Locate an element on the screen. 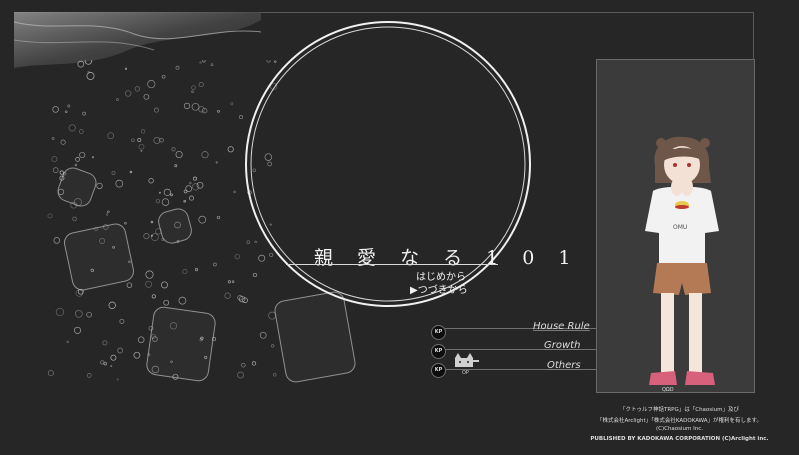  credit-line-1: 「クトゥルフ神話TRPG」は「Chaosium」及び is located at coordinates (679, 410).